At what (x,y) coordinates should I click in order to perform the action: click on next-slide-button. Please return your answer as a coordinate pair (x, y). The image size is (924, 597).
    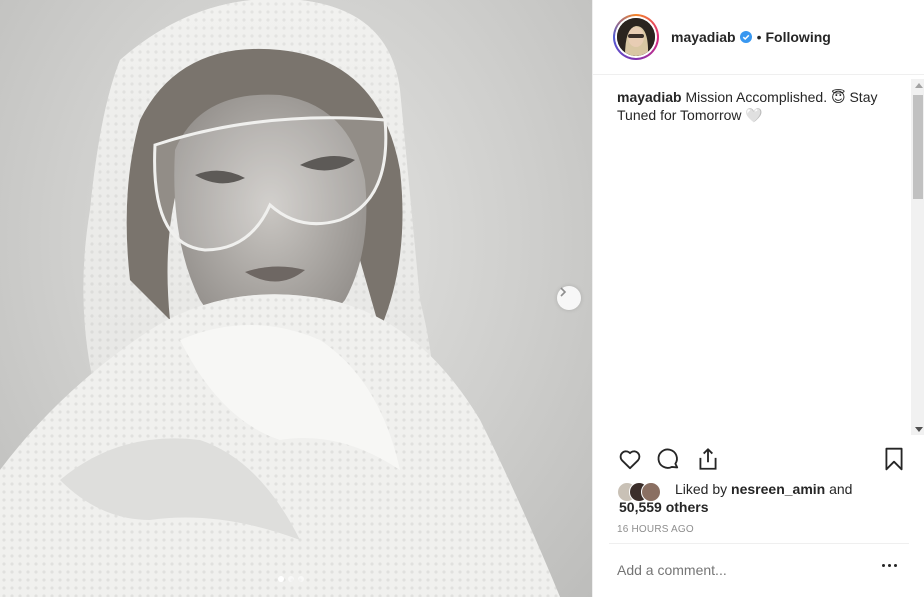
    Looking at the image, I should click on (569, 298).